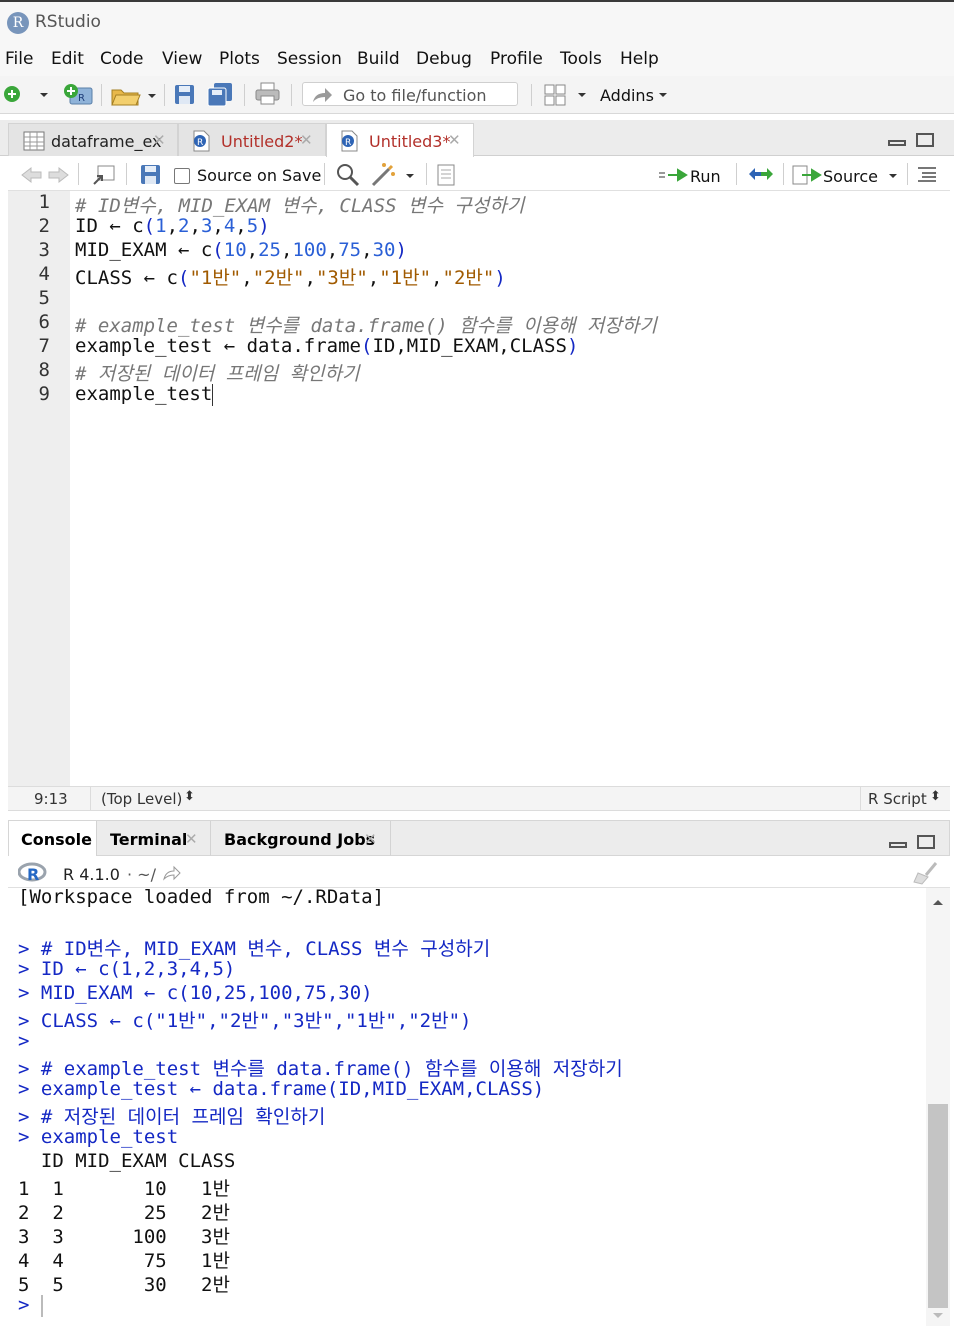  Describe the element at coordinates (172, 873) in the screenshot. I see `go-to-directory-icon` at that location.